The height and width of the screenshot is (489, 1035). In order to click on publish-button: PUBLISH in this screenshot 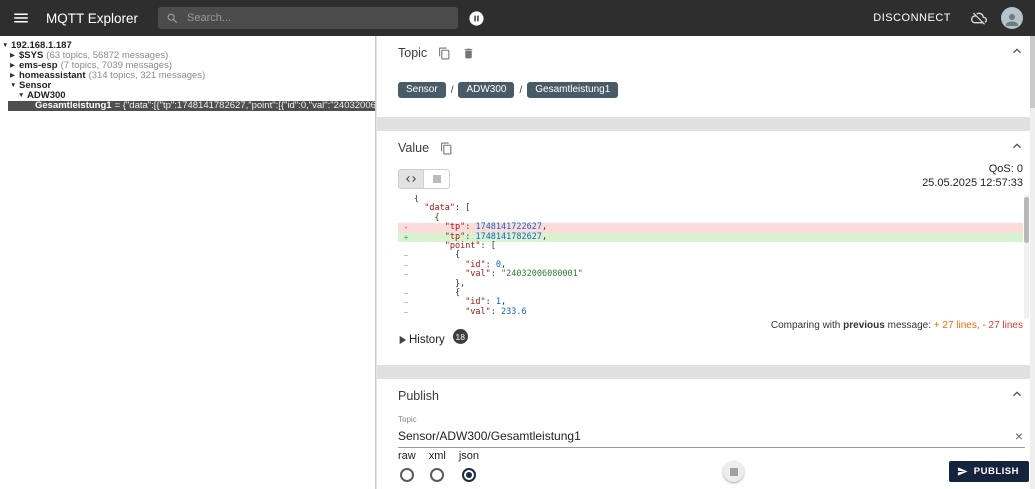, I will do `click(988, 471)`.